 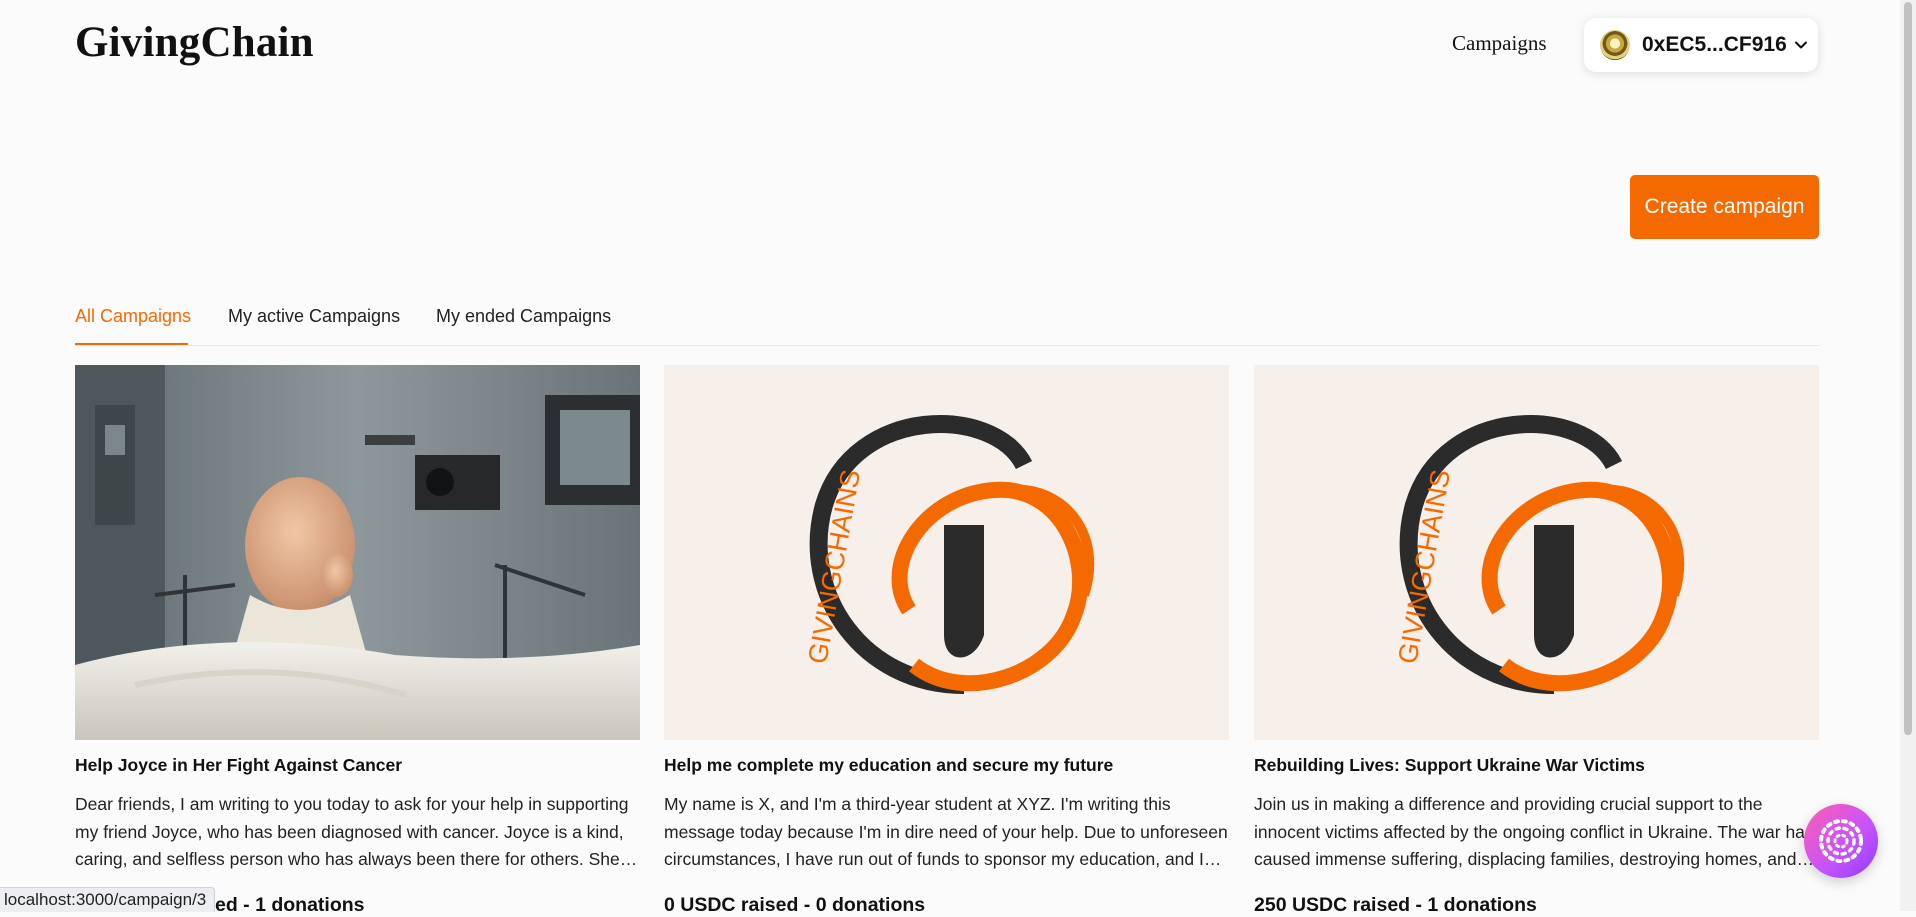 What do you see at coordinates (1800, 45) in the screenshot?
I see `chevron-down-icon` at bounding box center [1800, 45].